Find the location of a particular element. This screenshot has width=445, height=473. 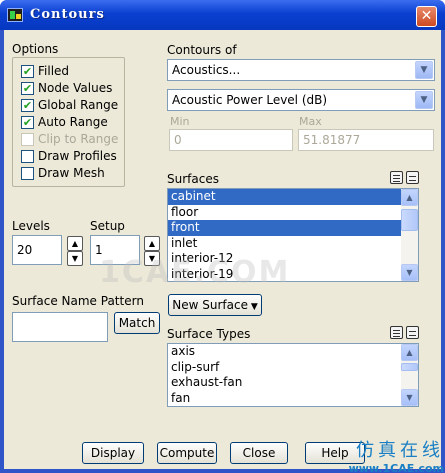

surface-types-label: Surface Types is located at coordinates (209, 334).